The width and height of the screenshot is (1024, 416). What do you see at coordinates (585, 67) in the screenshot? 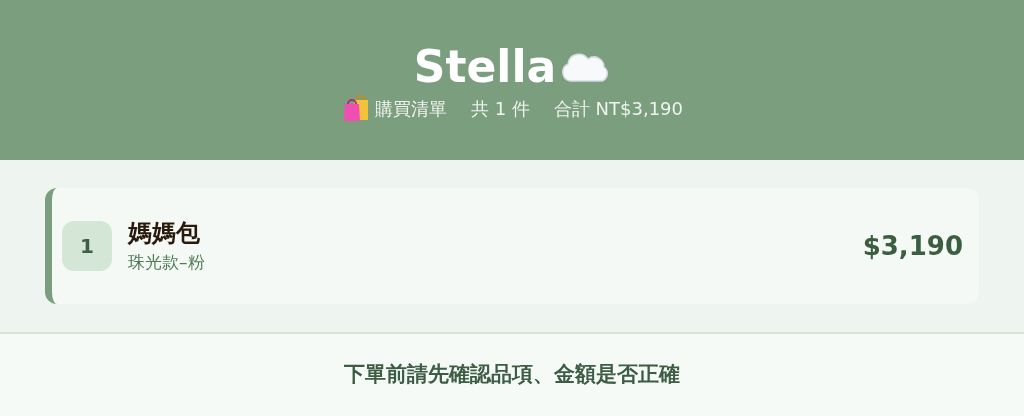
I see `cloud-icon` at bounding box center [585, 67].